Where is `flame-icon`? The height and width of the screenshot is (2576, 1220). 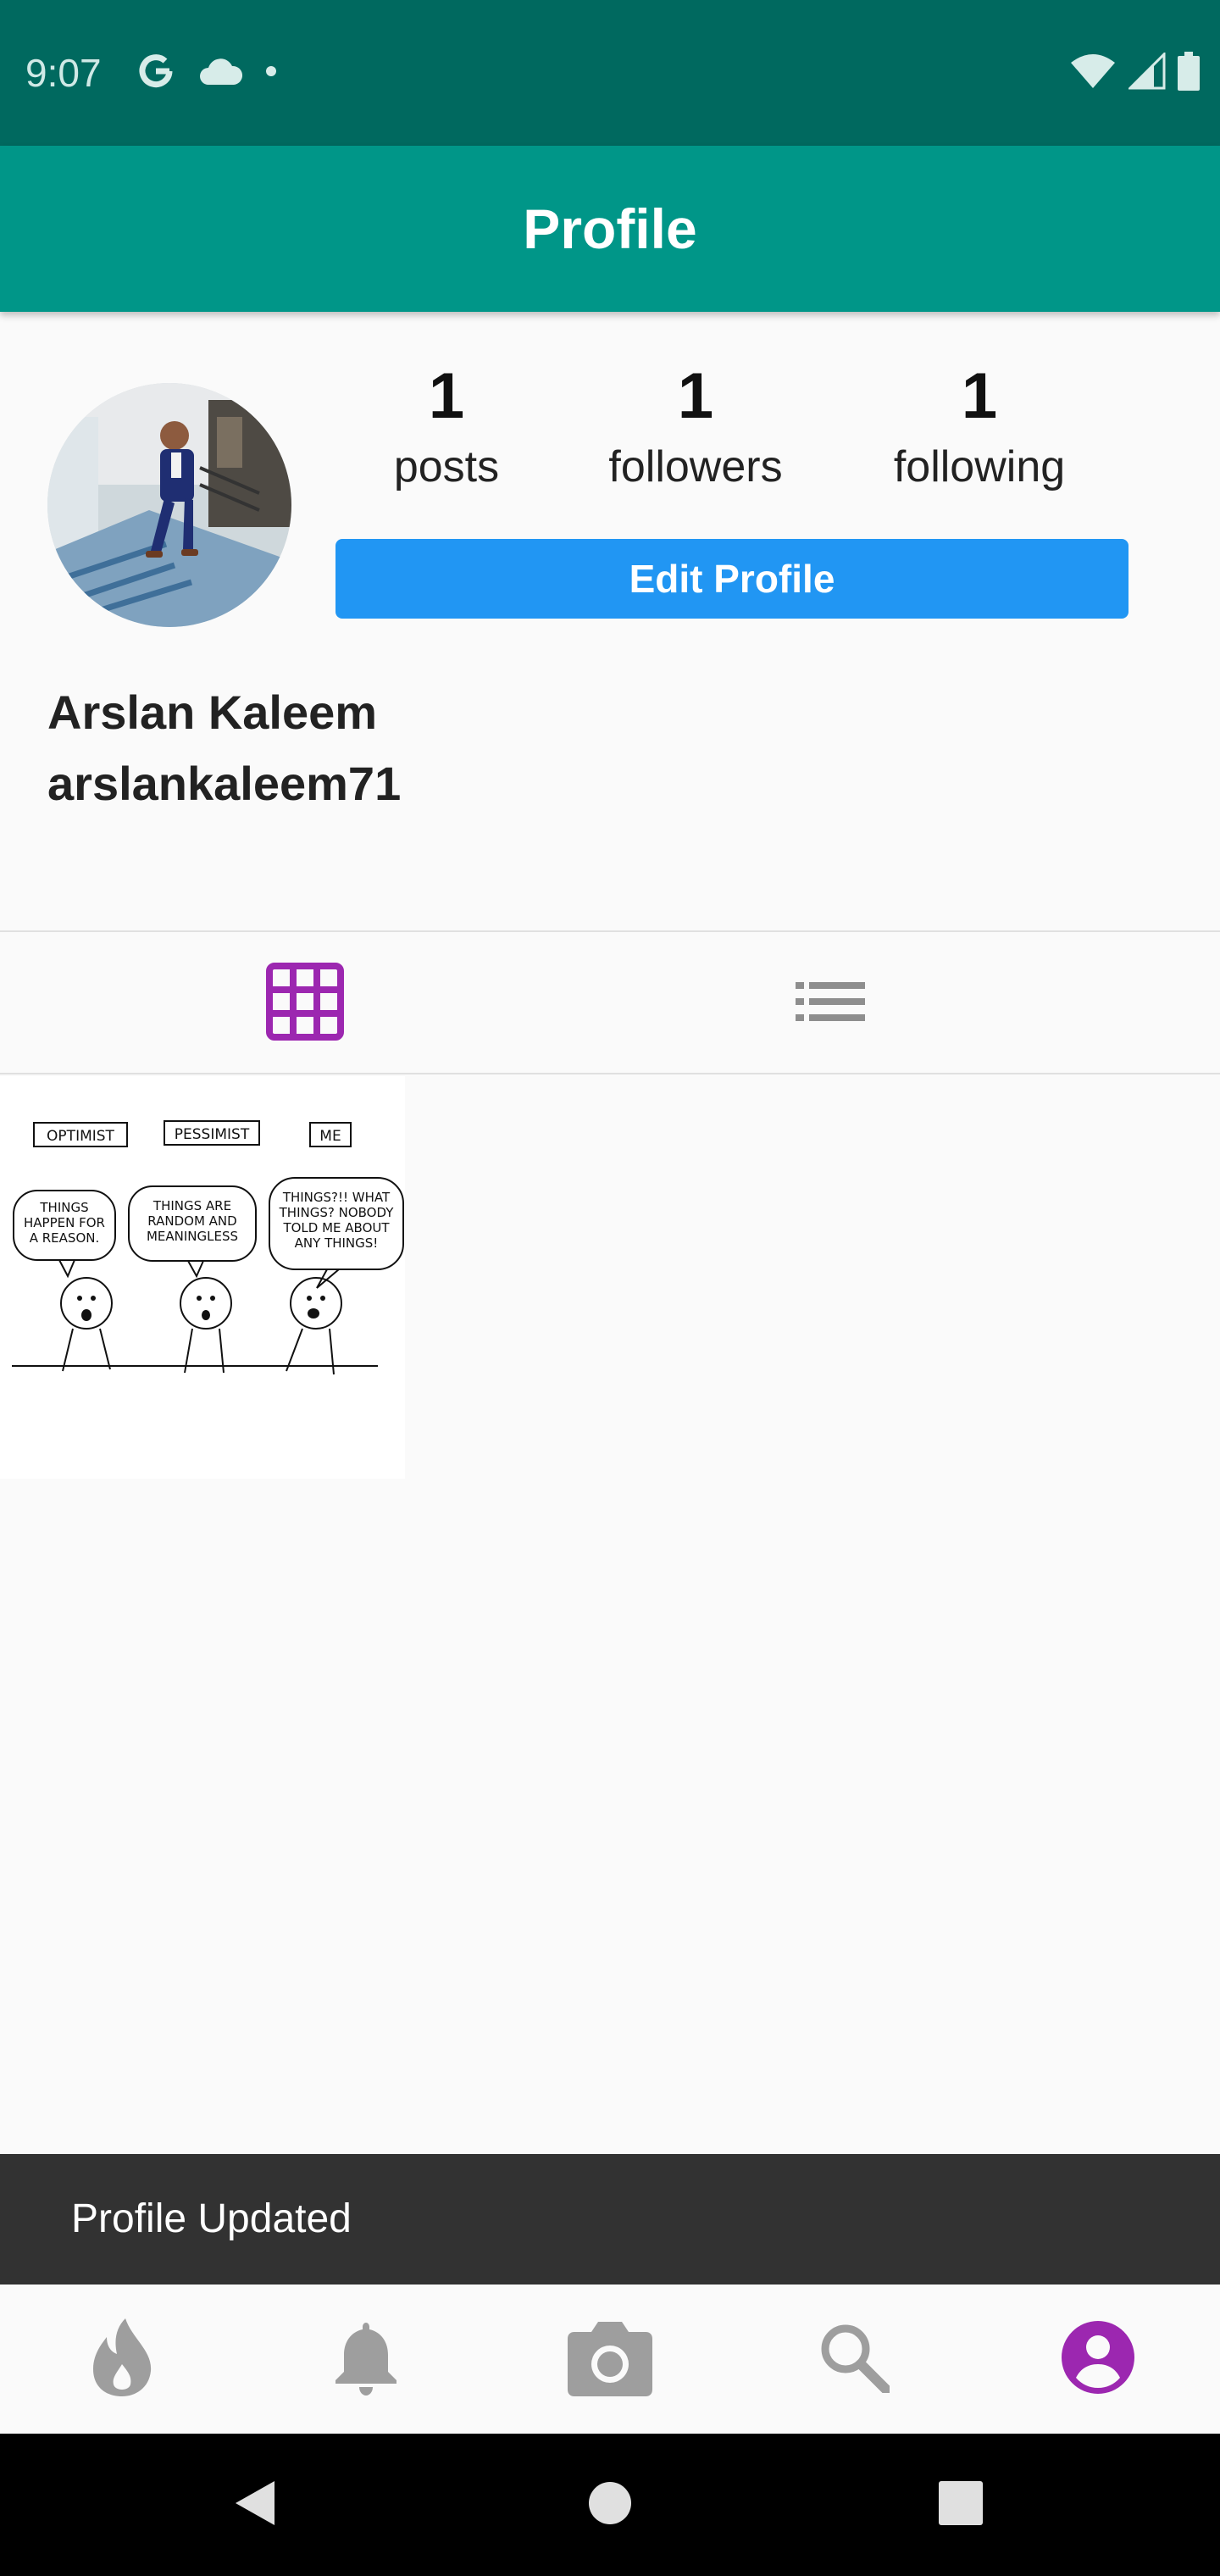
flame-icon is located at coordinates (122, 2359).